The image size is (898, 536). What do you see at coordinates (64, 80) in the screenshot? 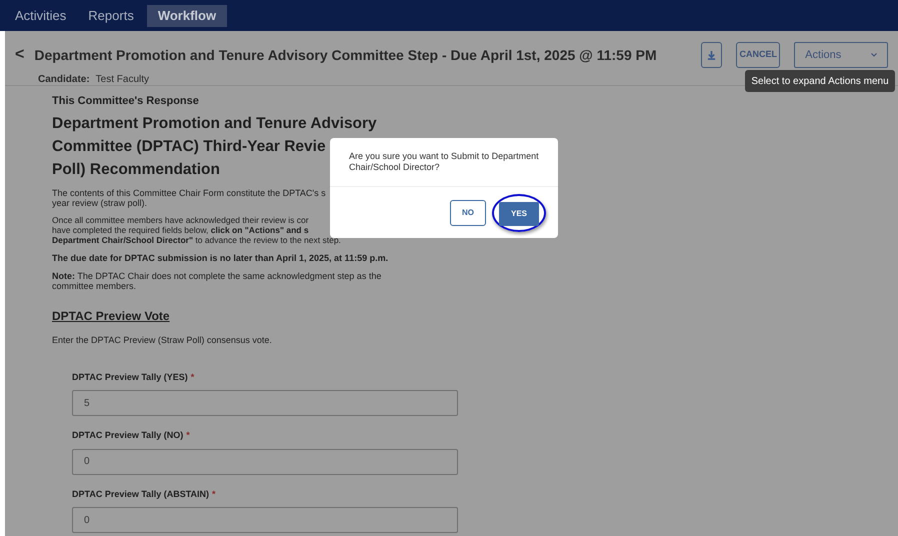
I see `candidate-label: Candidate:` at bounding box center [64, 80].